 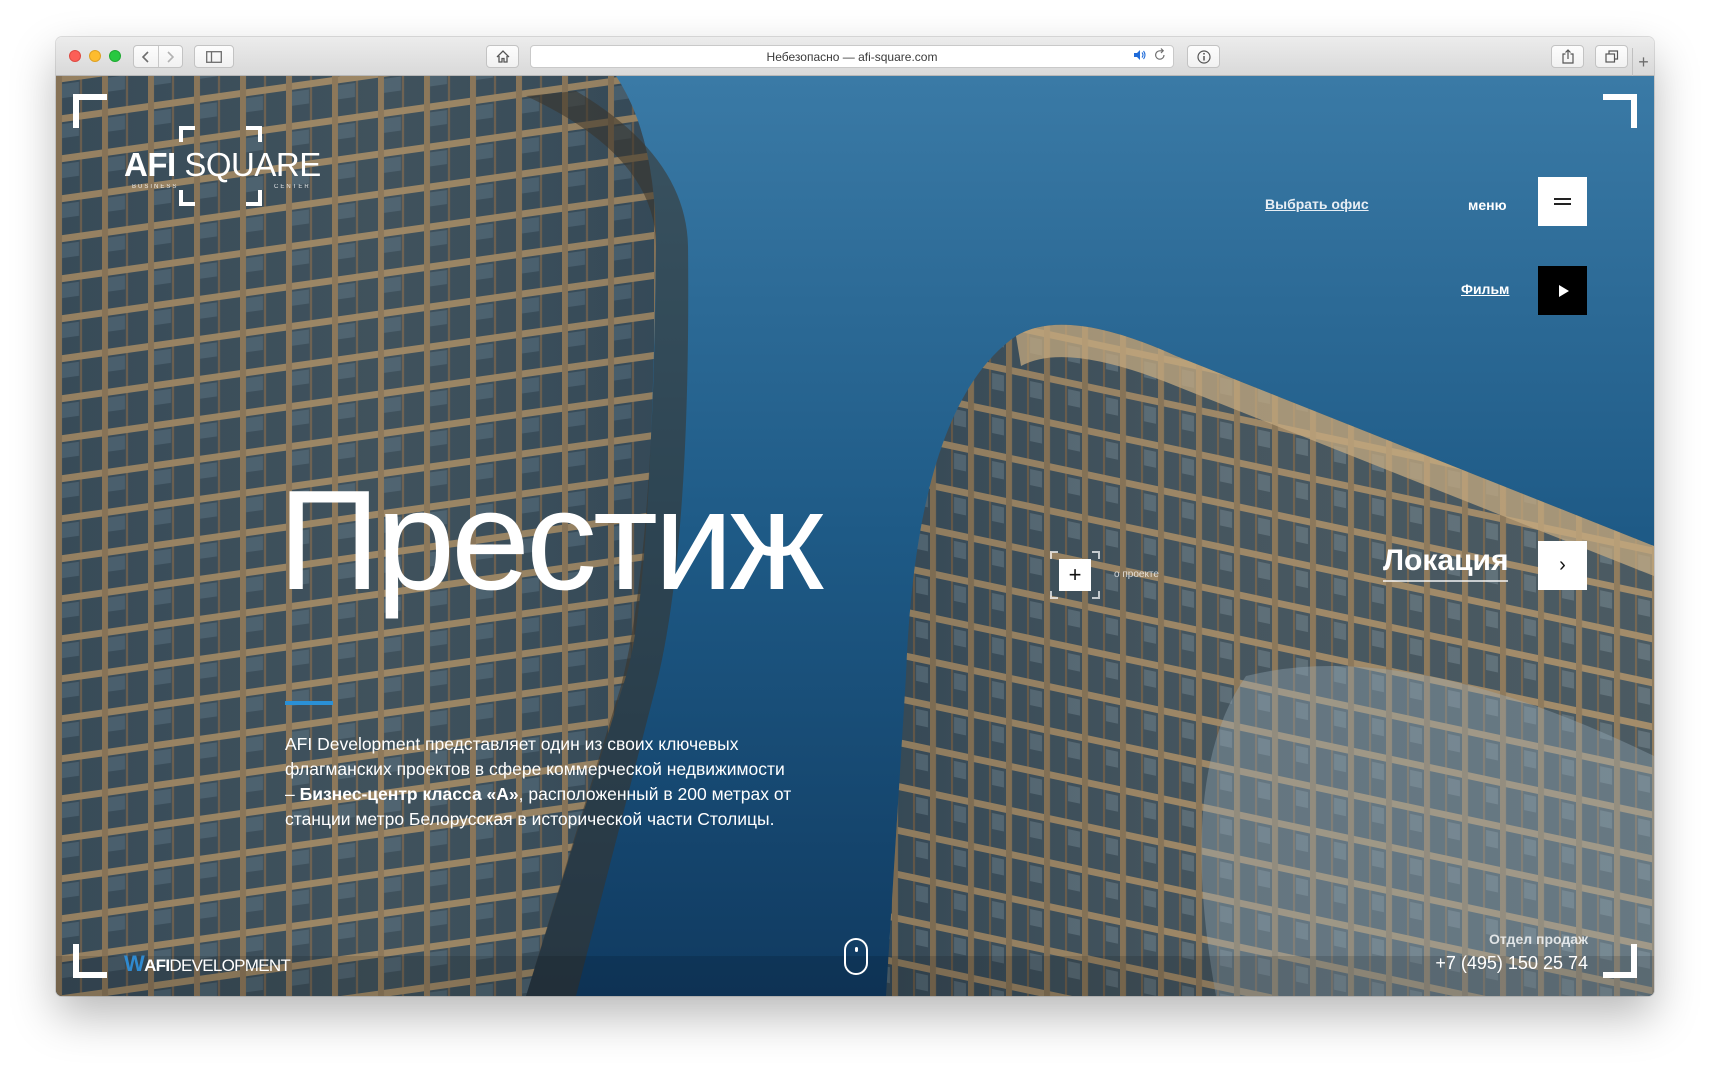 I want to click on history-nav, so click(x=158, y=56).